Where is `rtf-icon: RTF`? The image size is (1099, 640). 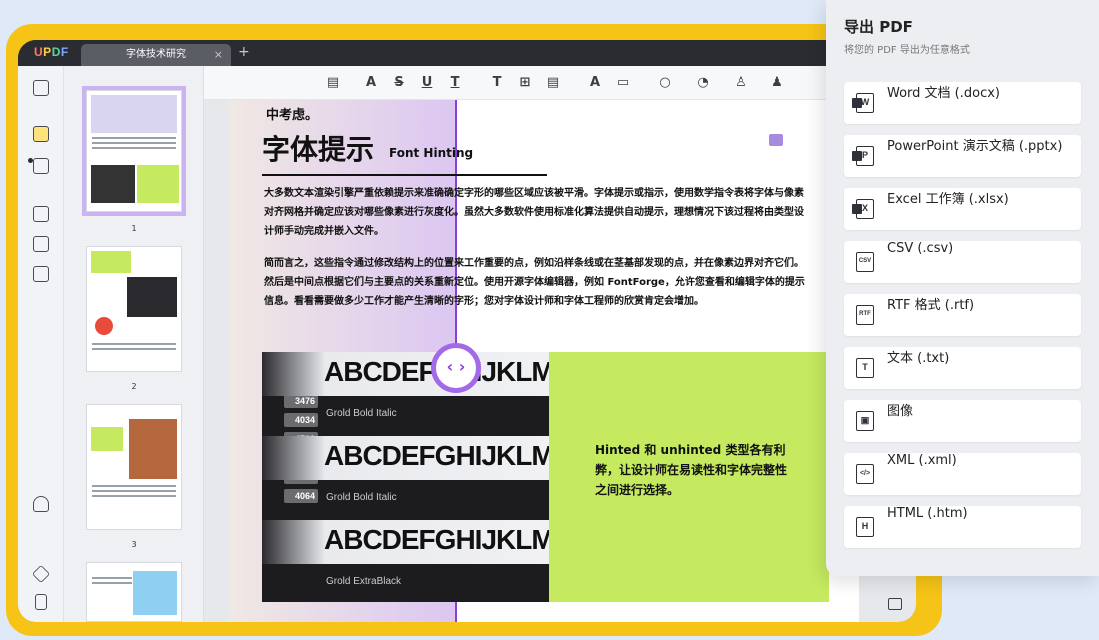
rtf-icon: RTF is located at coordinates (865, 315).